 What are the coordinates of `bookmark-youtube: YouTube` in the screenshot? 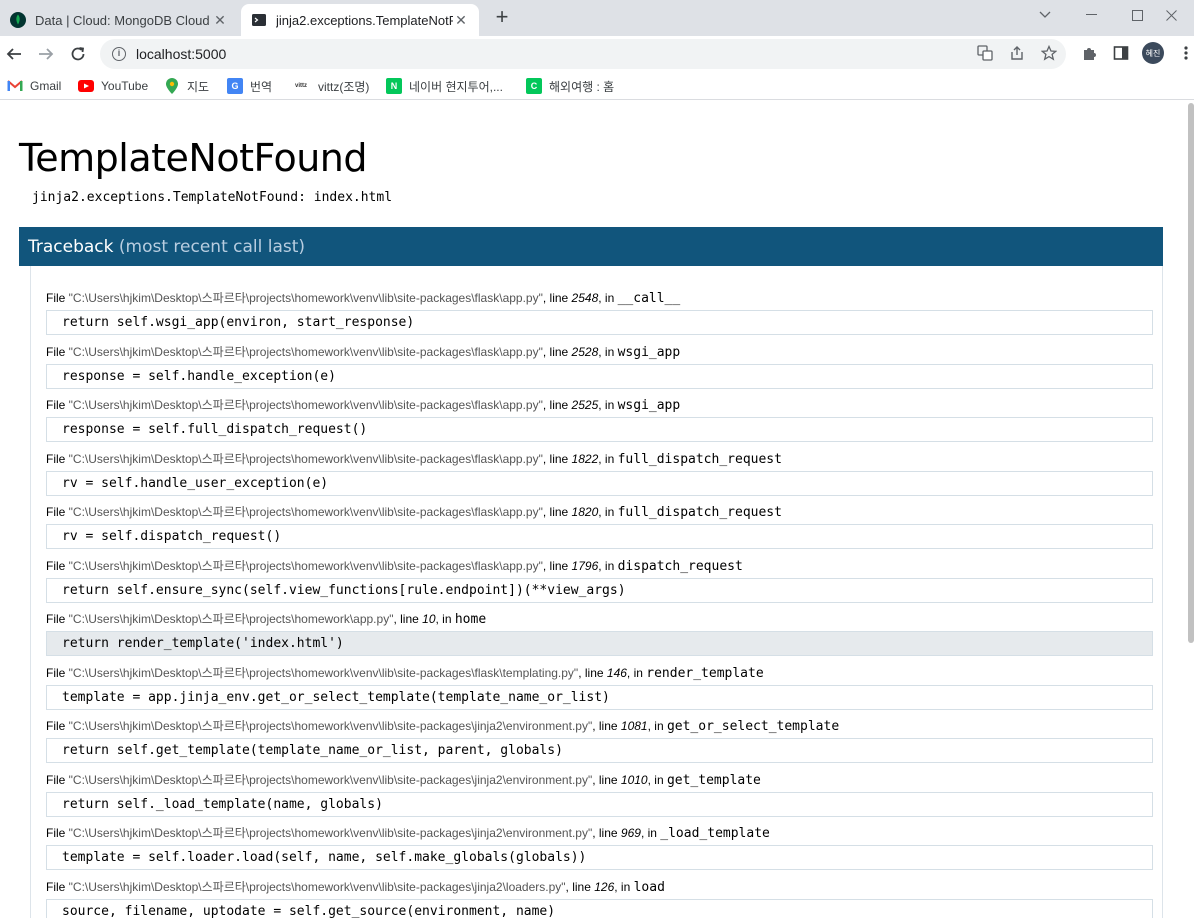 It's located at (113, 86).